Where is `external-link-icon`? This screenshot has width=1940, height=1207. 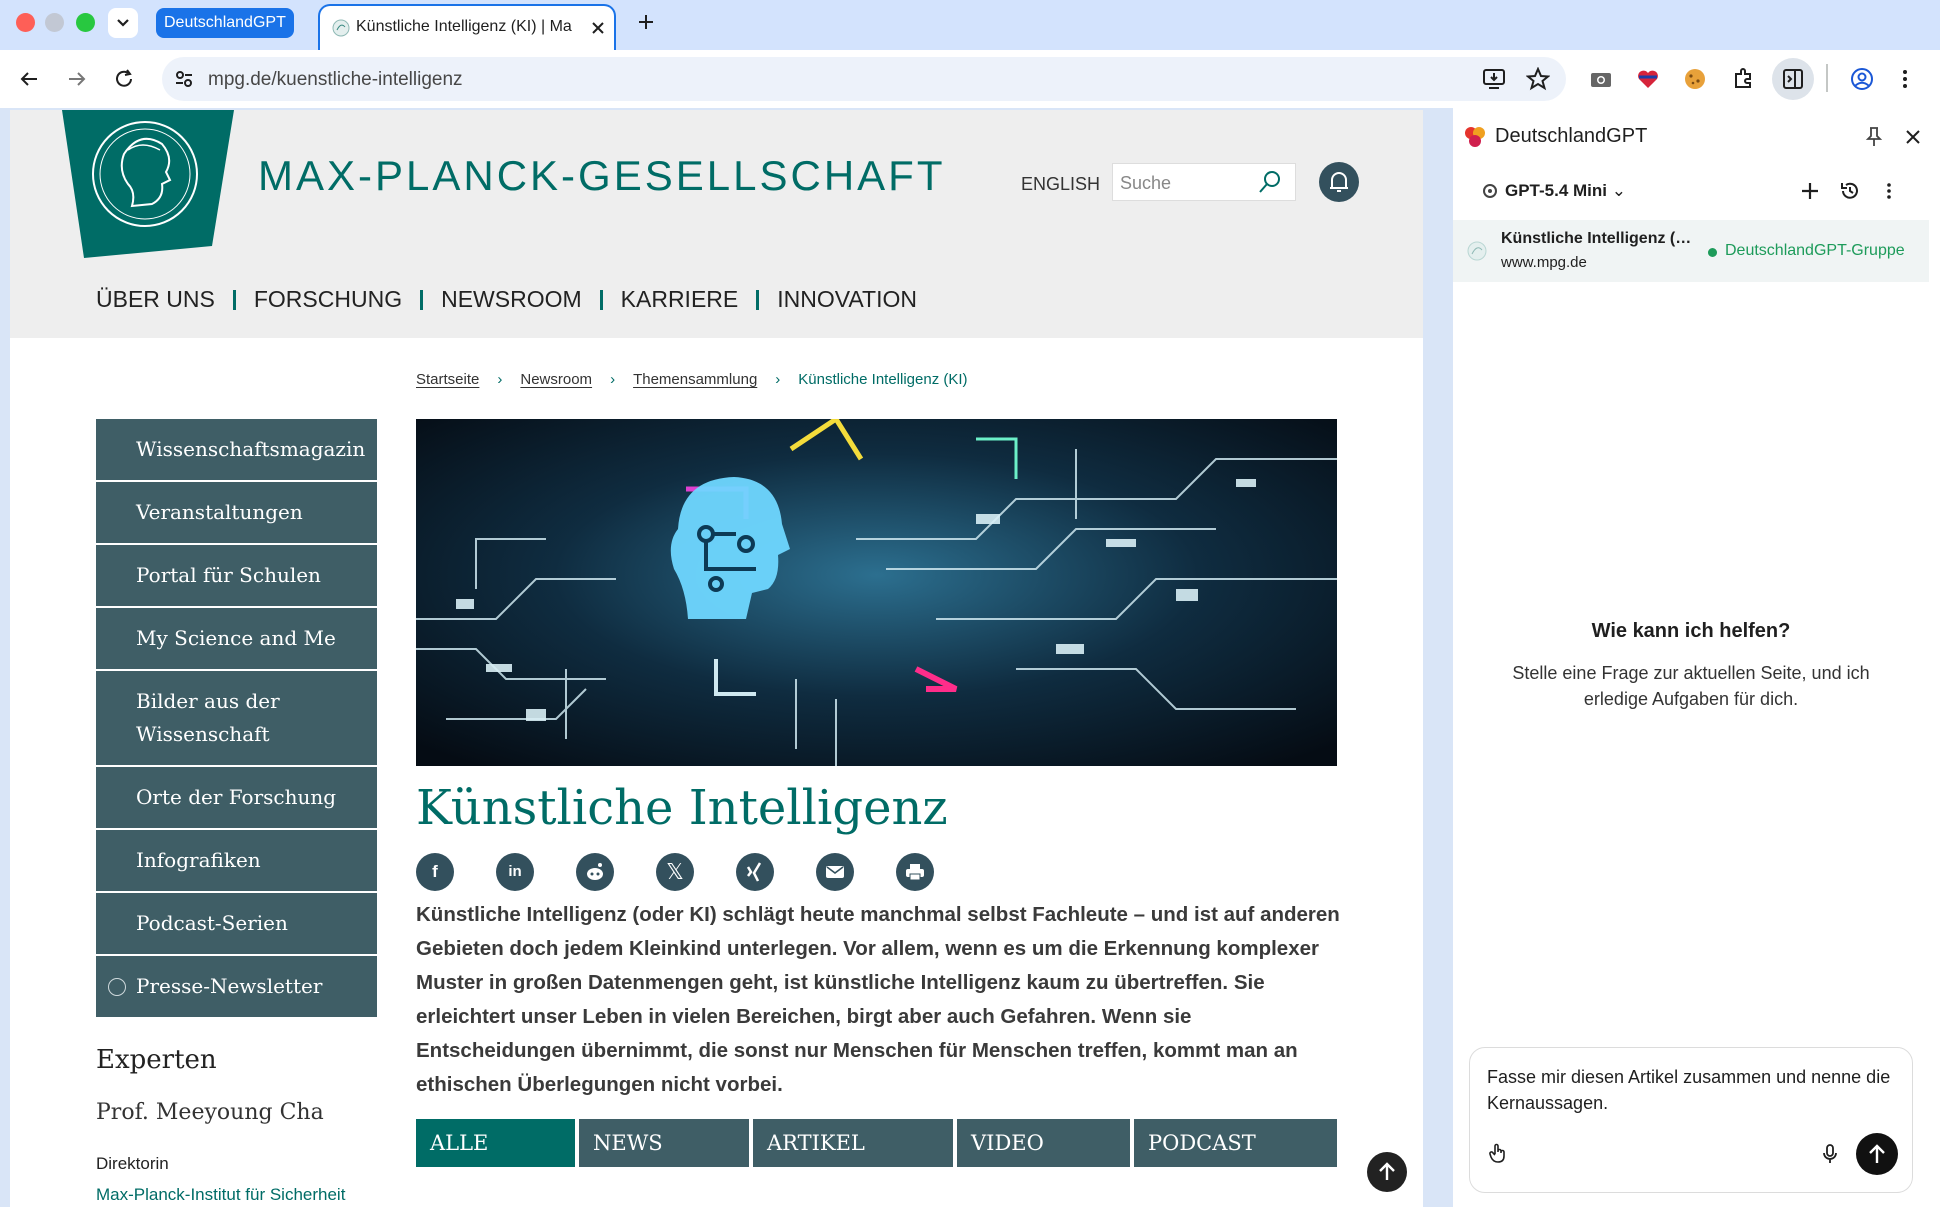
external-link-icon is located at coordinates (117, 987).